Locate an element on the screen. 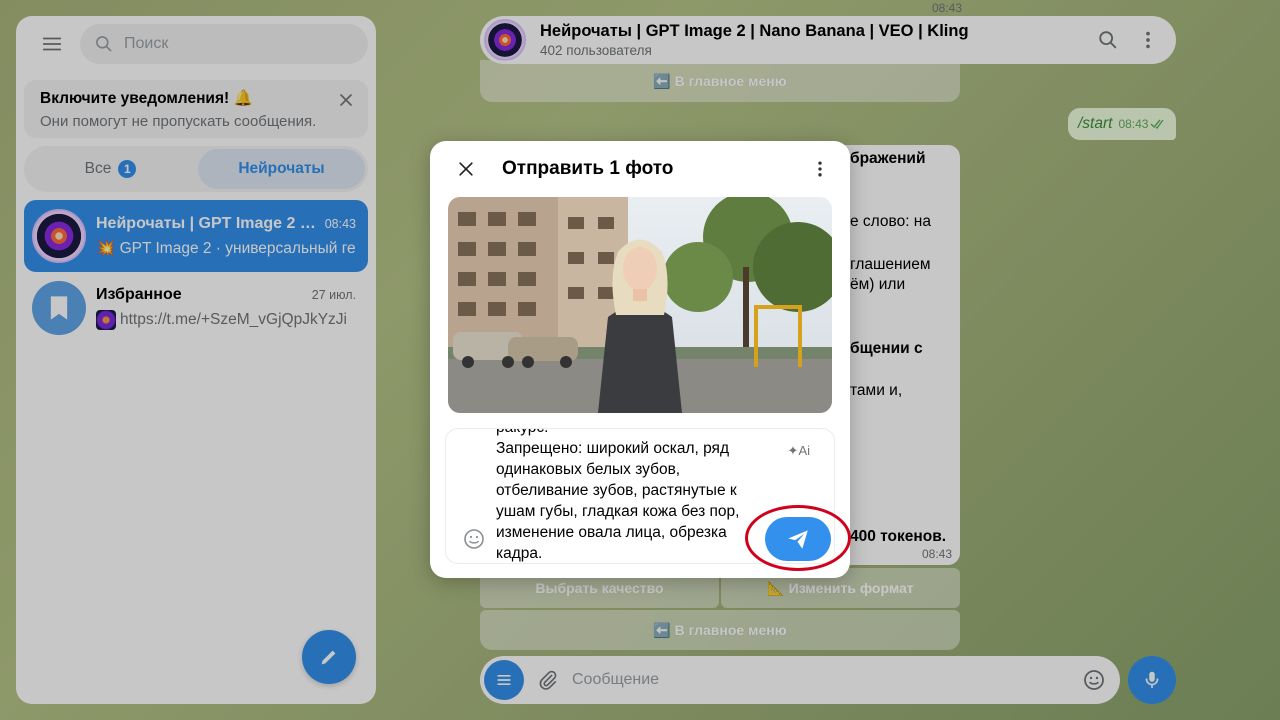  send-button is located at coordinates (798, 539).